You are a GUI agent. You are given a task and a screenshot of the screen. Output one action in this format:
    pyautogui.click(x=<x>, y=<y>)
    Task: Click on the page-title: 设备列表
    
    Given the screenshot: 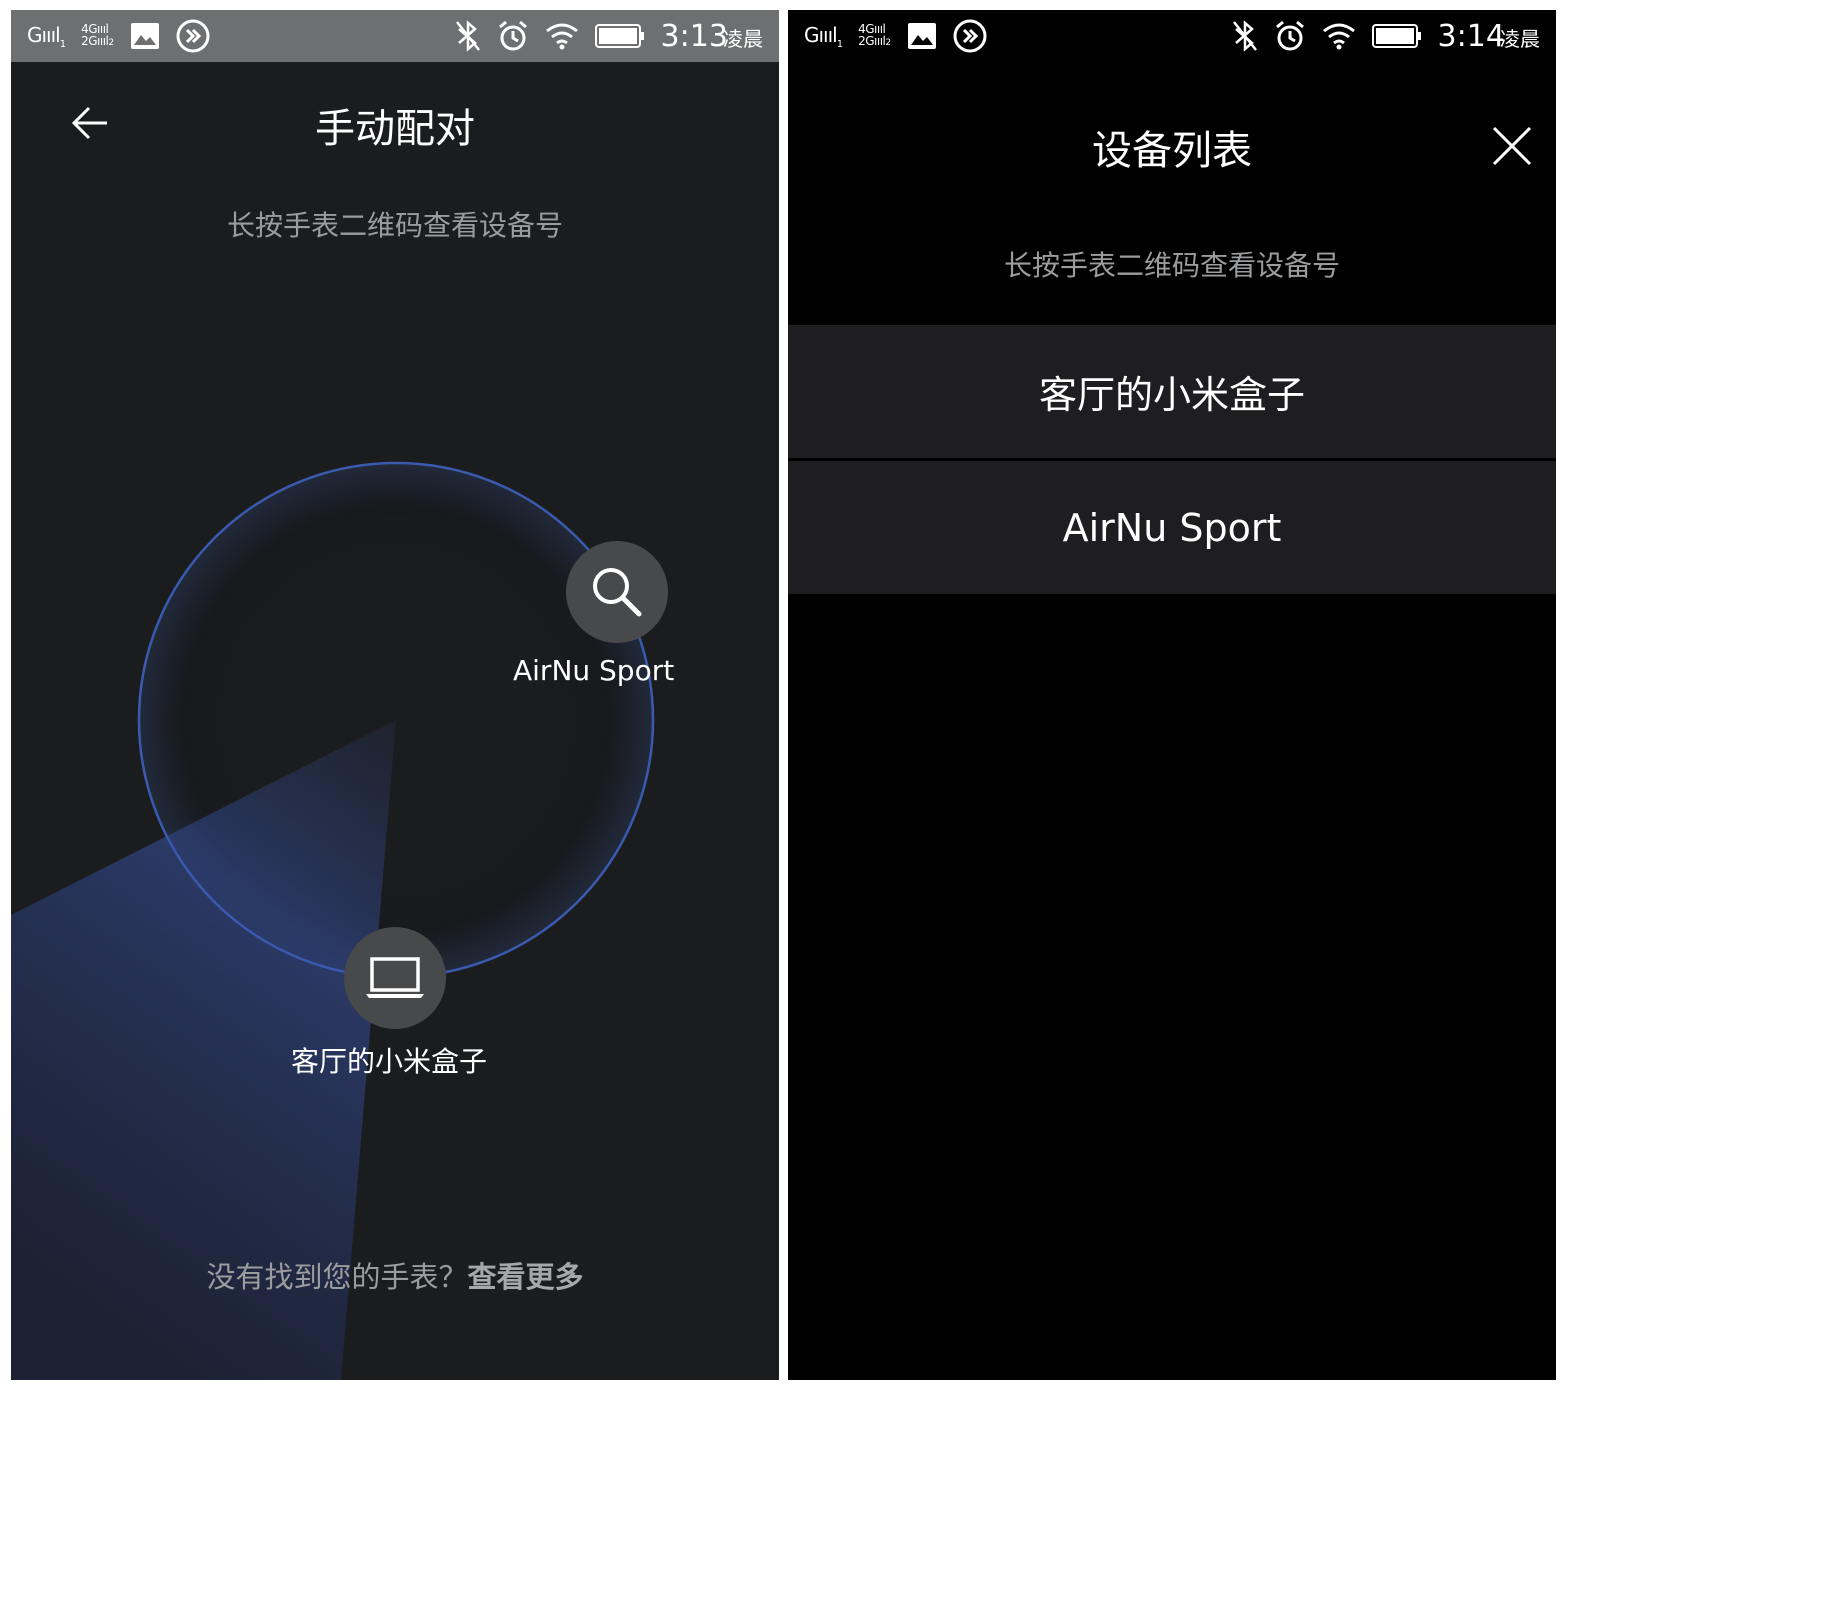 What is the action you would take?
    pyautogui.click(x=1172, y=151)
    